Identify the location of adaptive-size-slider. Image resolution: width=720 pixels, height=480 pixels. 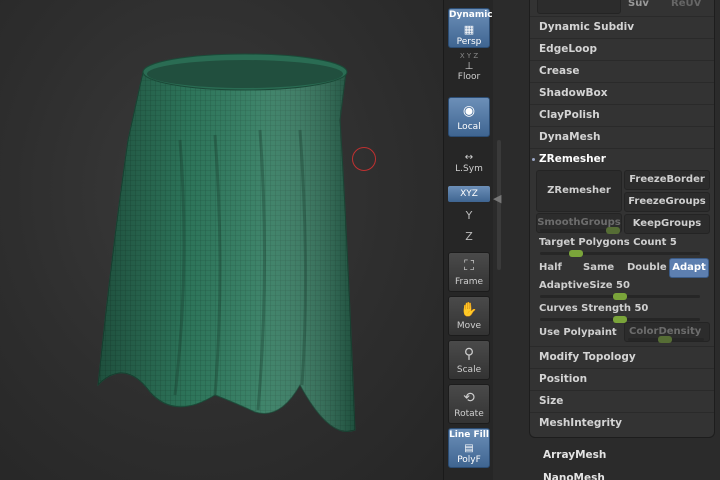
(620, 296).